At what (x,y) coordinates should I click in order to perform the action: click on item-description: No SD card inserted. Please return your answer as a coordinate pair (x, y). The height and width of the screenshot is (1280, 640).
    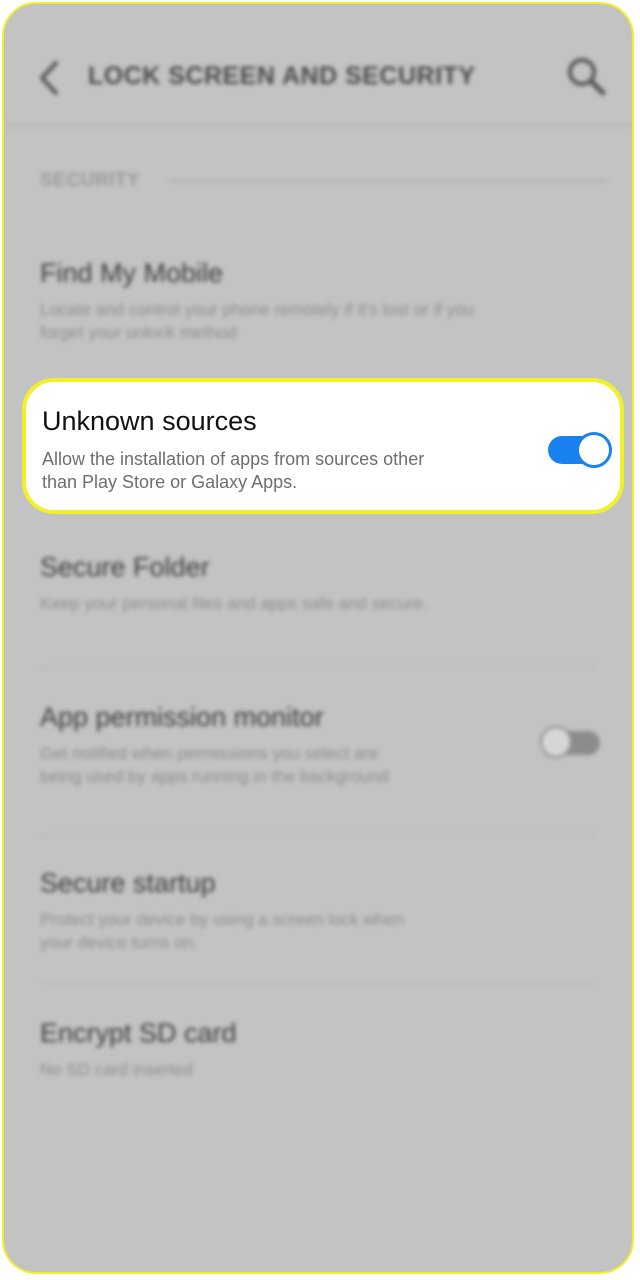
    Looking at the image, I should click on (117, 1069).